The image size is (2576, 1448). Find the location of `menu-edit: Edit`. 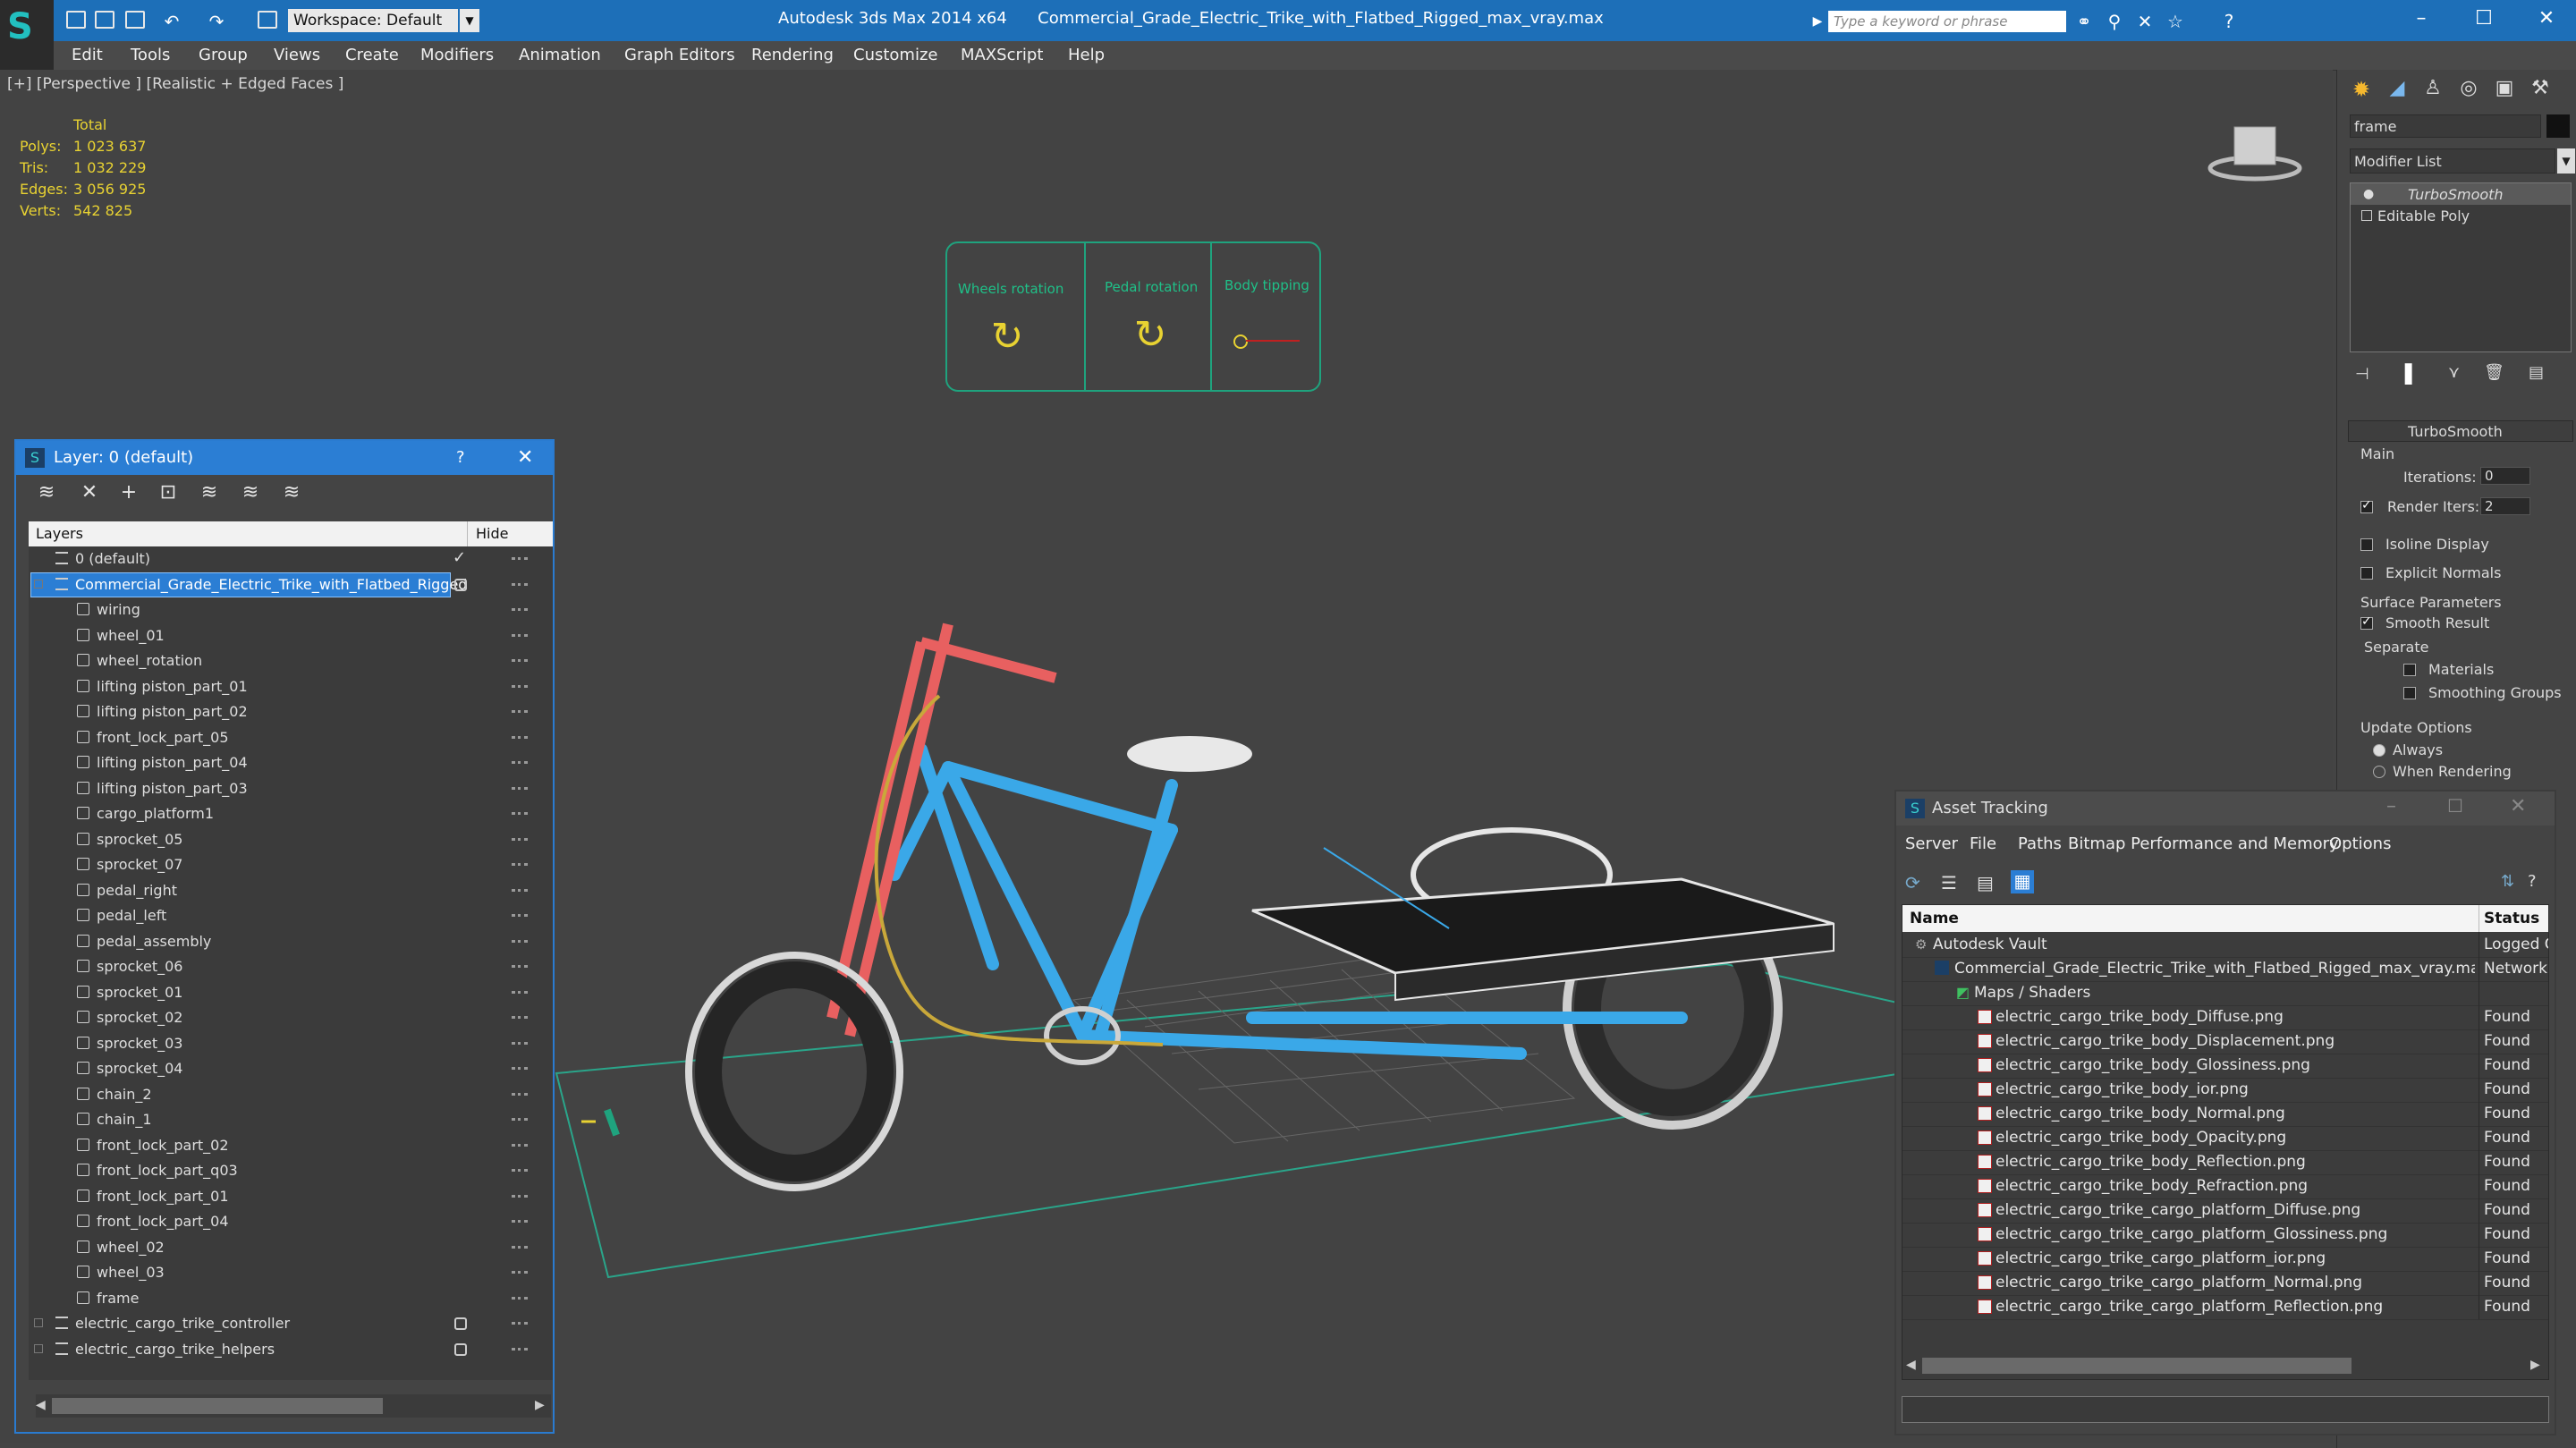

menu-edit: Edit is located at coordinates (87, 55).